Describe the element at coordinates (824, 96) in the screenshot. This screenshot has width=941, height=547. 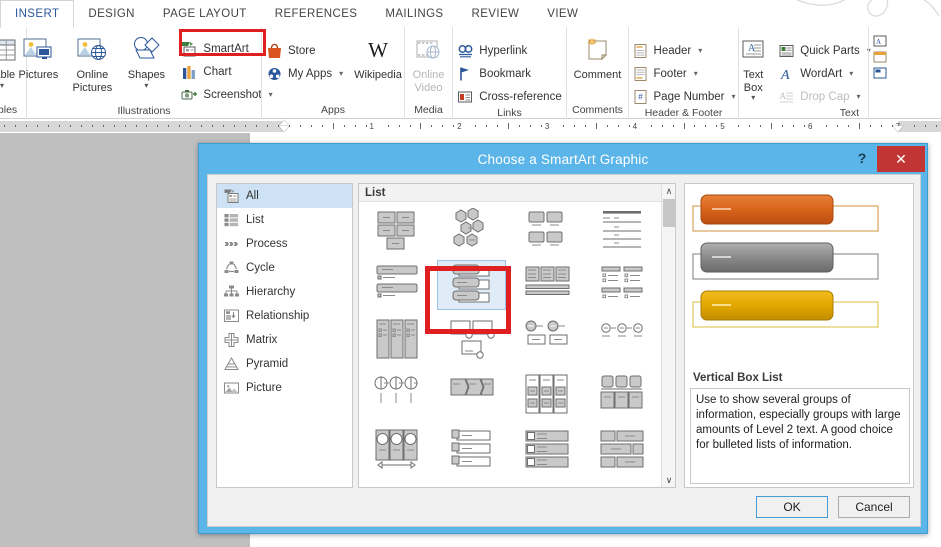
I see `drop-cap-button: A Drop Cap ▾` at that location.